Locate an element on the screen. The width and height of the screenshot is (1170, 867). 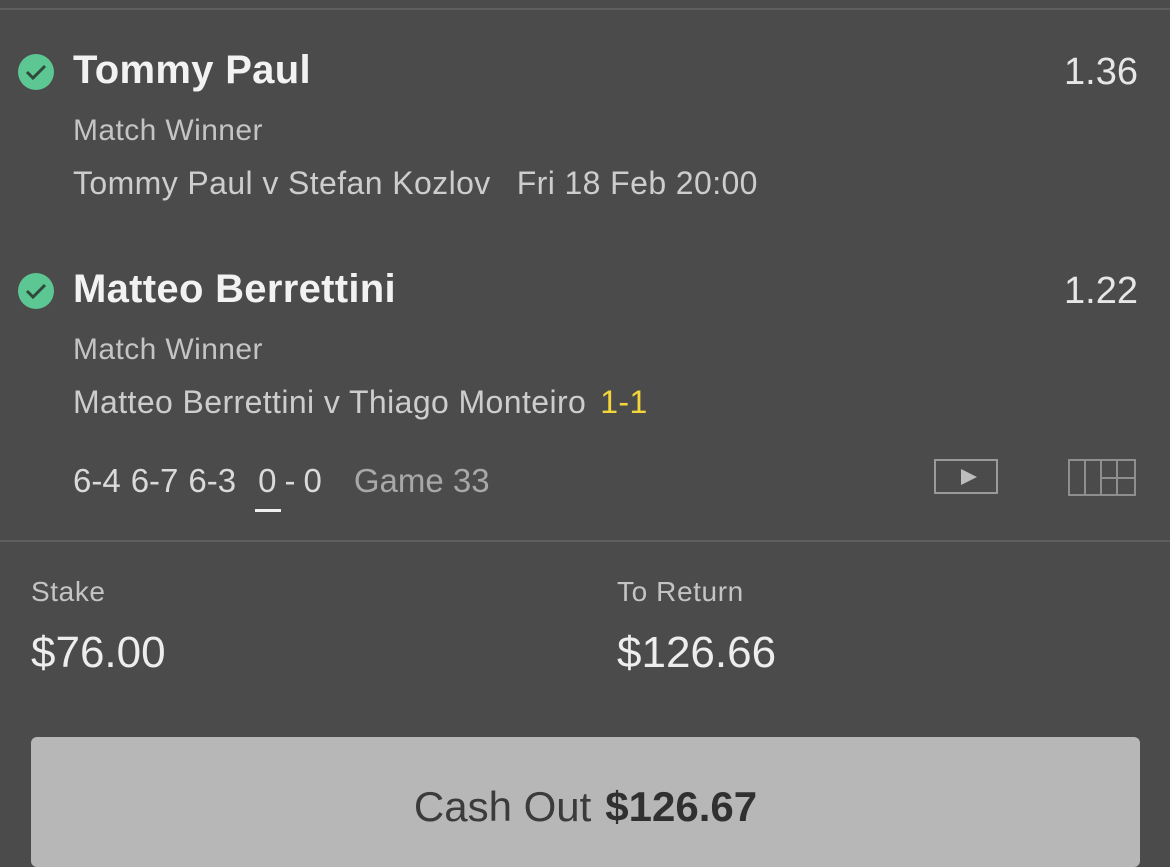
play-video-icon is located at coordinates (966, 476).